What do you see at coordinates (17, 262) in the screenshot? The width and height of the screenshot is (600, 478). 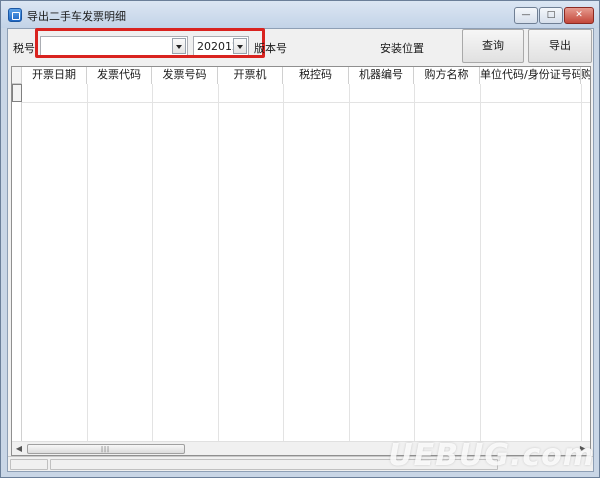 I see `row-header-column` at bounding box center [17, 262].